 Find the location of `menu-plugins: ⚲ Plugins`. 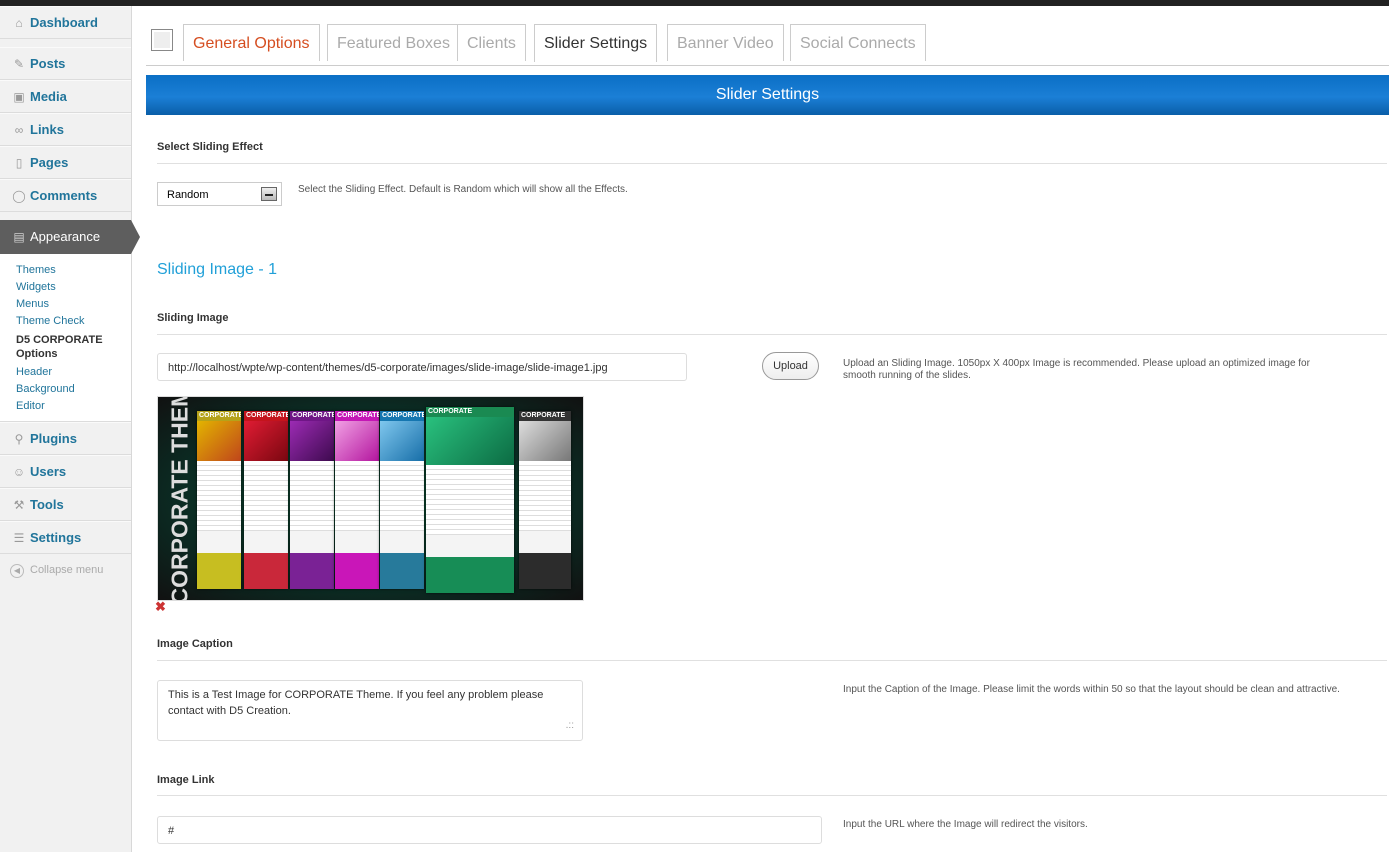

menu-plugins: ⚲ Plugins is located at coordinates (65, 438).